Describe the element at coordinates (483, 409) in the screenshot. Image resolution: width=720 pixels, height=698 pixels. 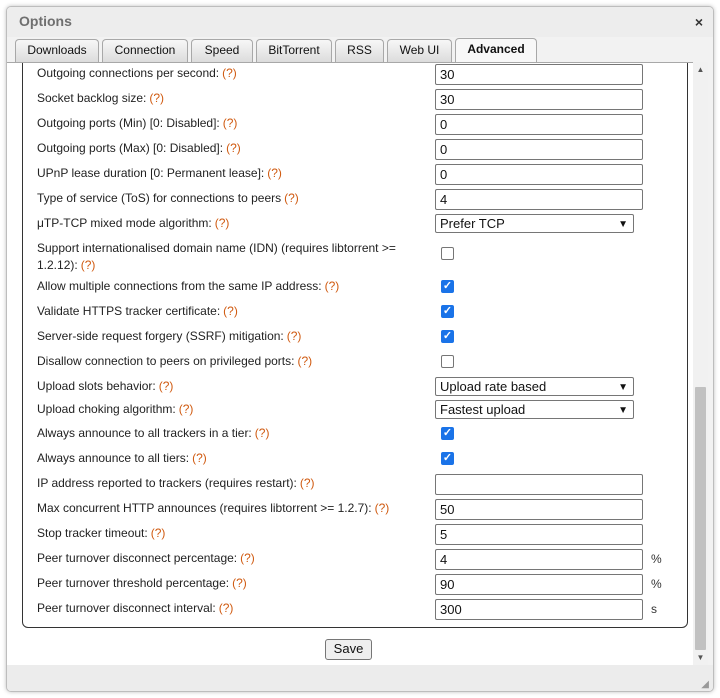
I see `select-value: Fastest upload` at that location.